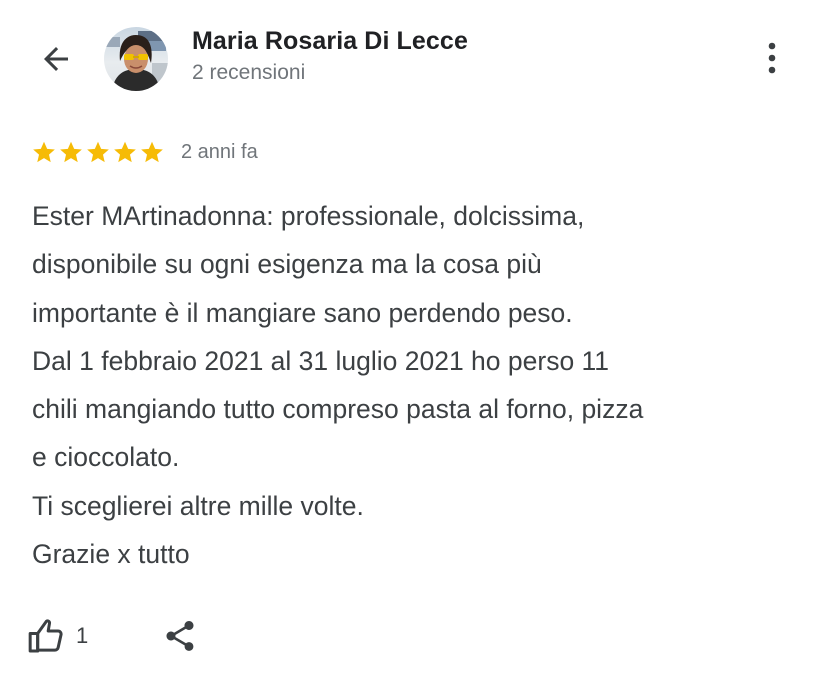 The image size is (828, 689). I want to click on avatar, so click(136, 59).